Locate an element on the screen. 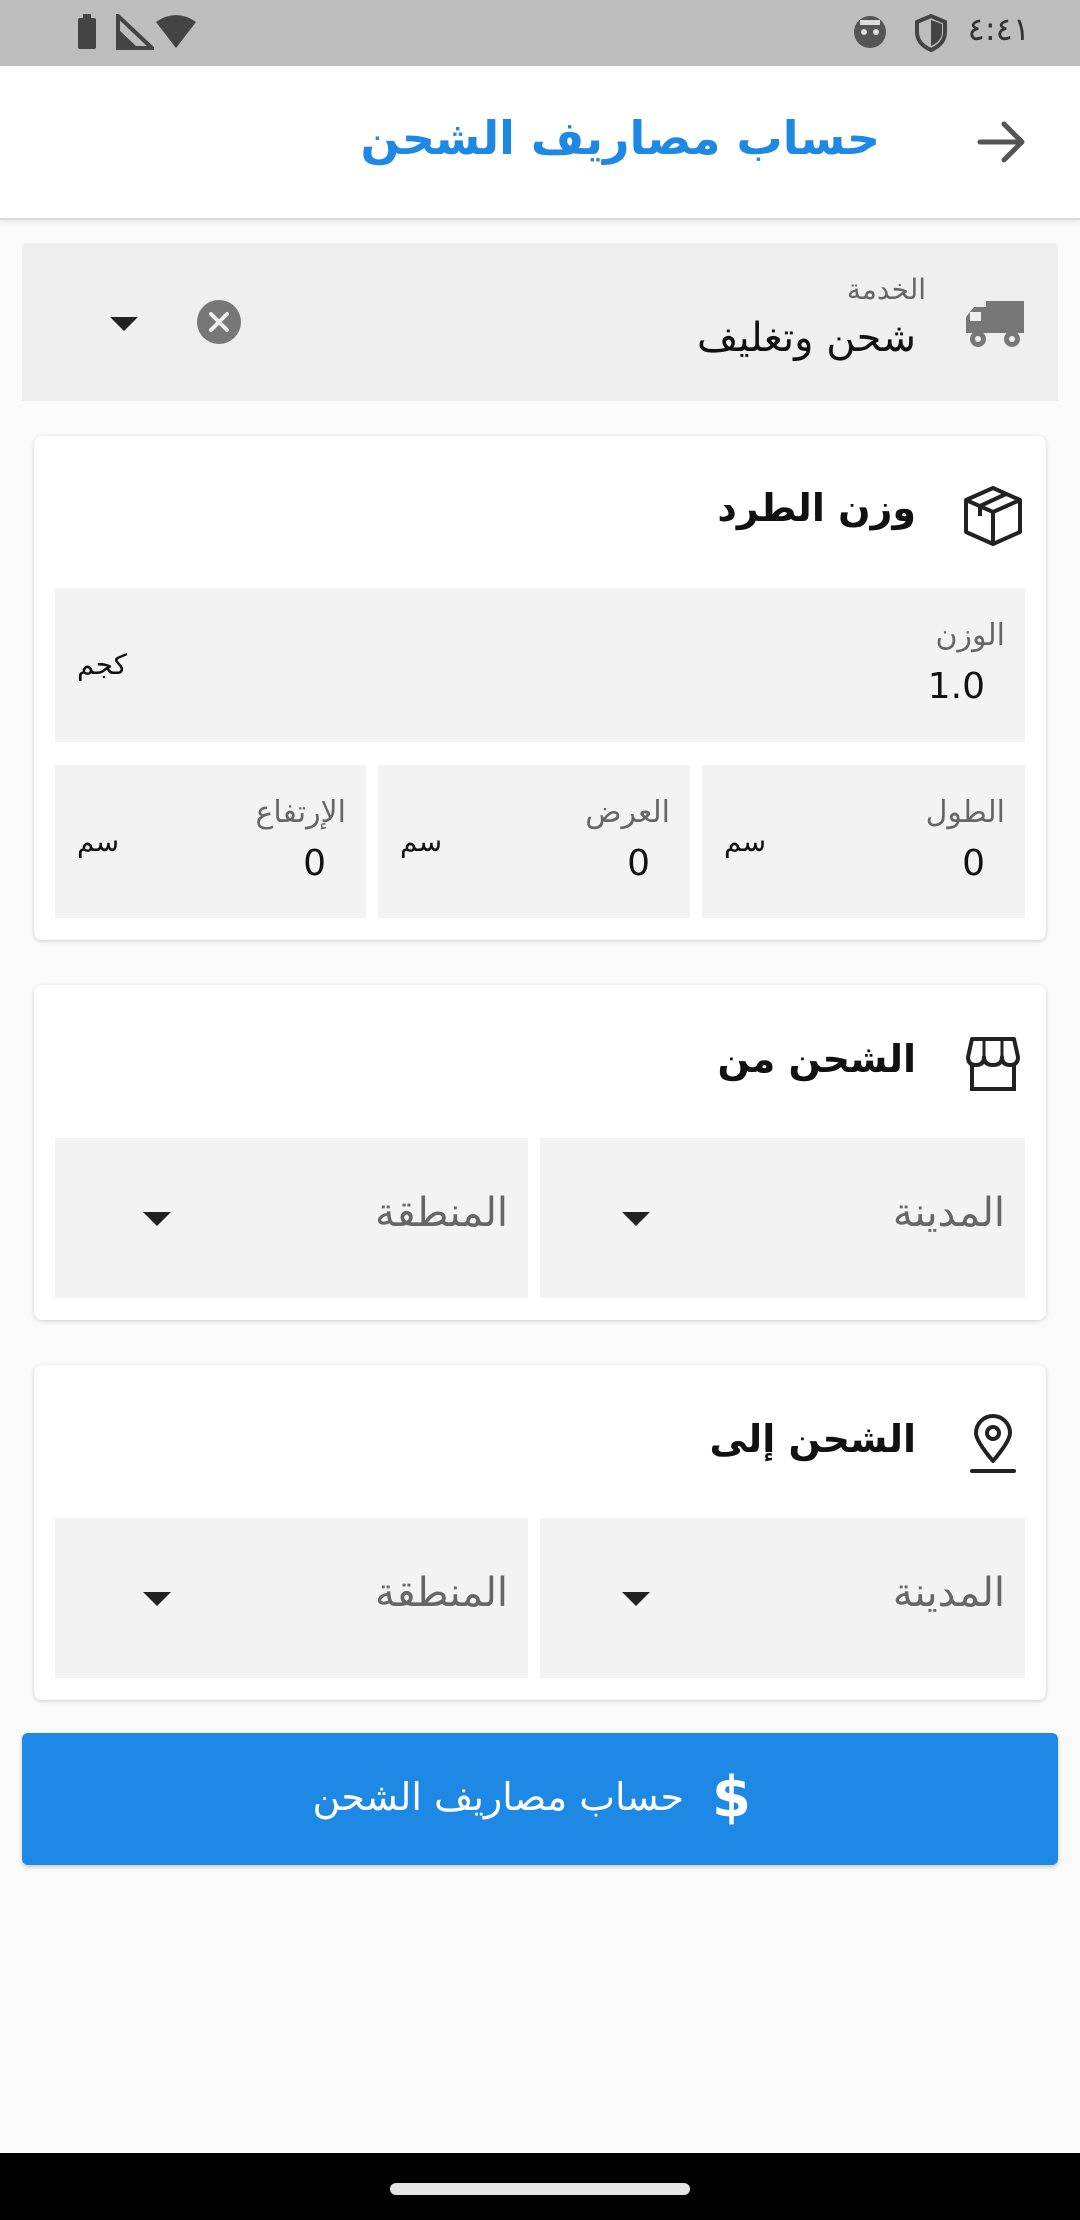 The width and height of the screenshot is (1080, 2220). signal-icon is located at coordinates (135, 32).